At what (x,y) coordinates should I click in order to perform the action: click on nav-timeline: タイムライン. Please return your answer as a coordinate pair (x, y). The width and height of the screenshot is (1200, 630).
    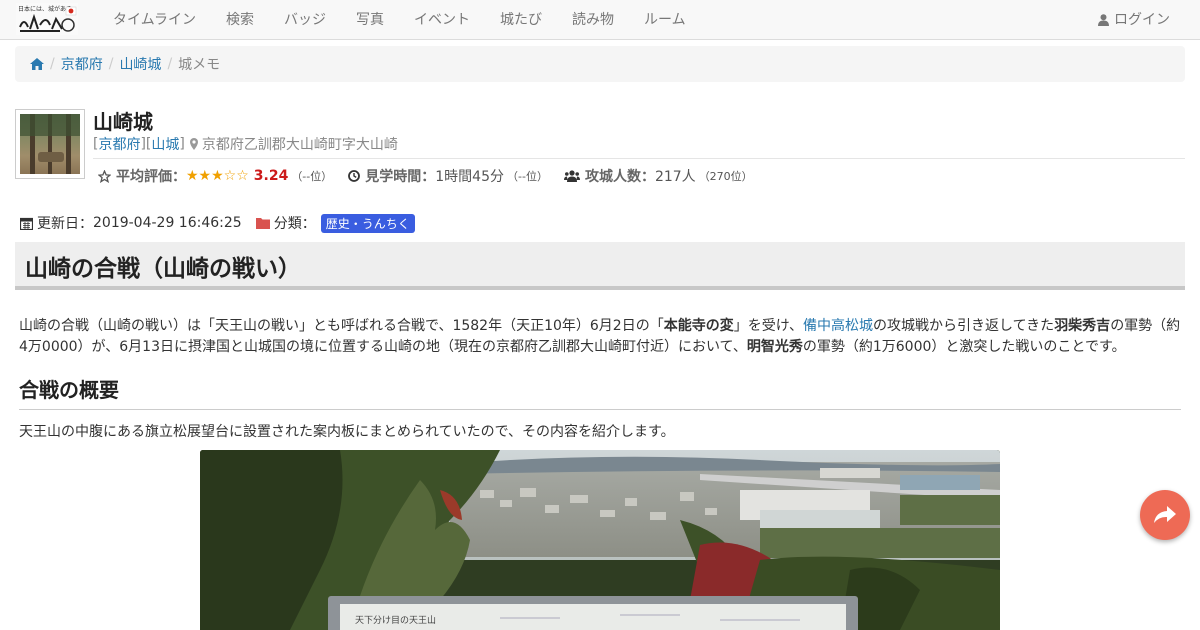
    Looking at the image, I should click on (154, 20).